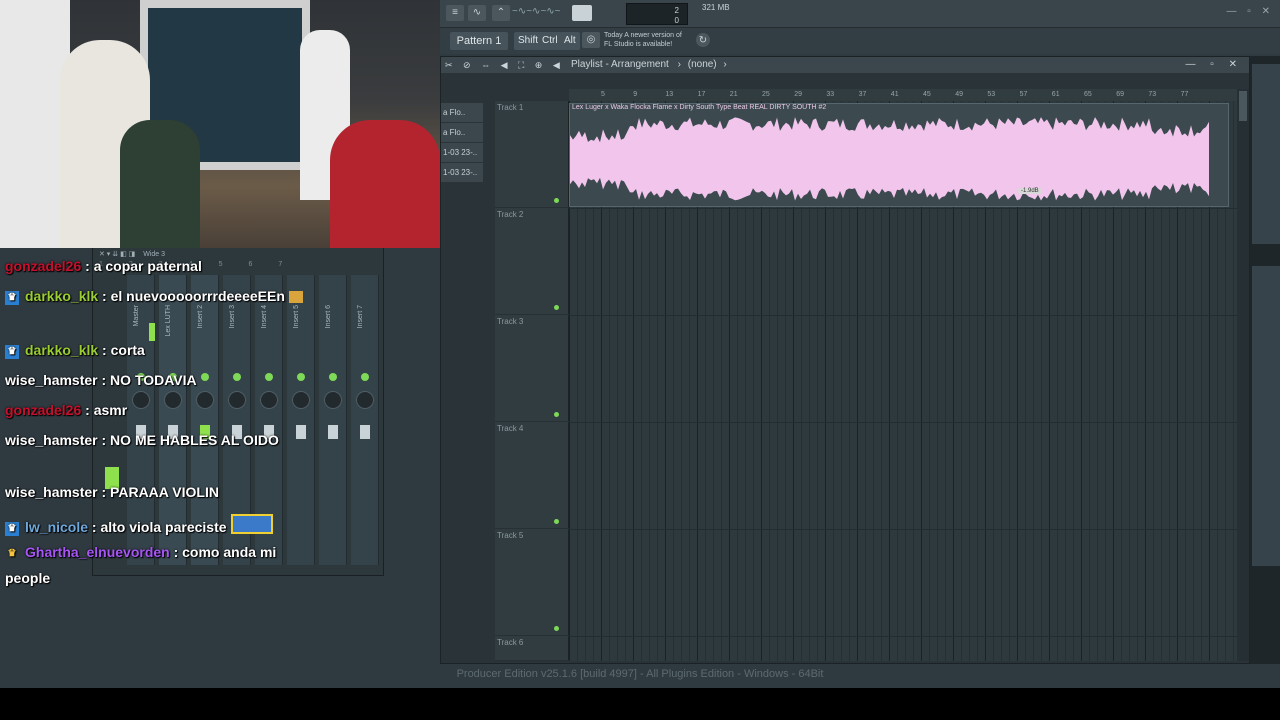 The width and height of the screenshot is (1280, 720). Describe the element at coordinates (510, 214) in the screenshot. I see `track-label: Track 2` at that location.